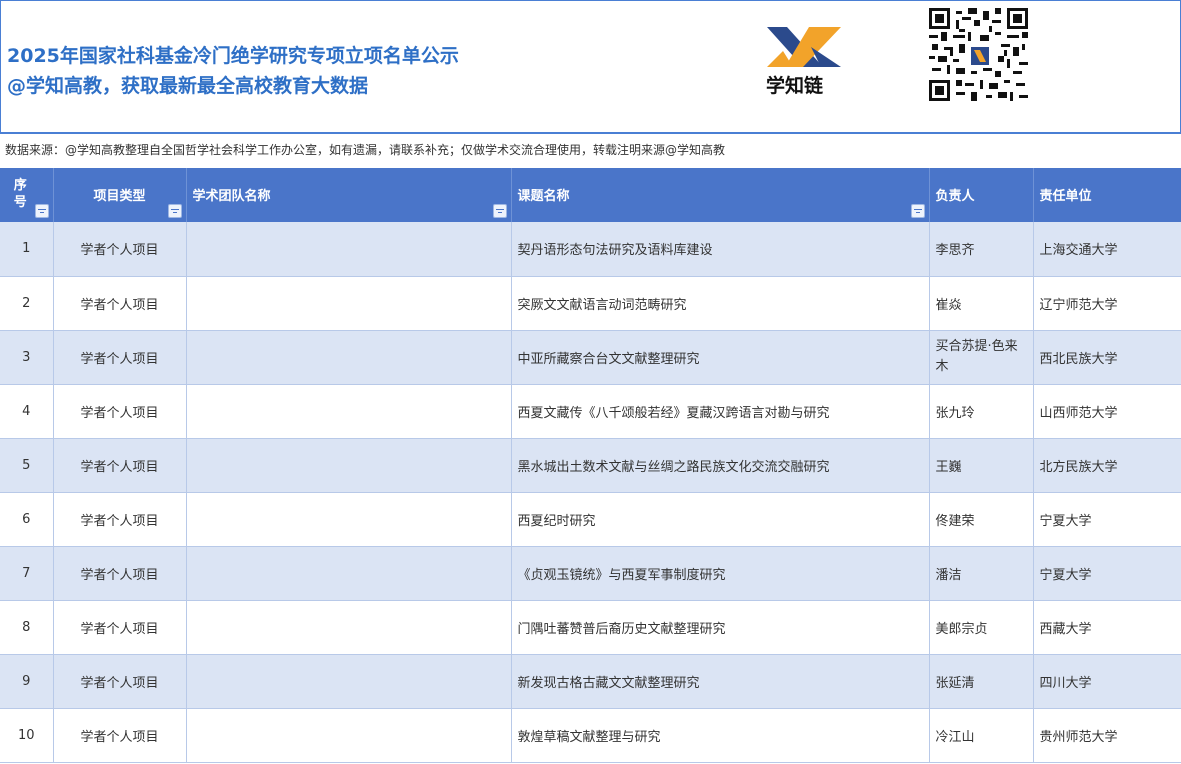 The height and width of the screenshot is (764, 1181). What do you see at coordinates (720, 573) in the screenshot?
I see `cell-topic: 《贞观玉镜统》与西夏军事制度研究` at bounding box center [720, 573].